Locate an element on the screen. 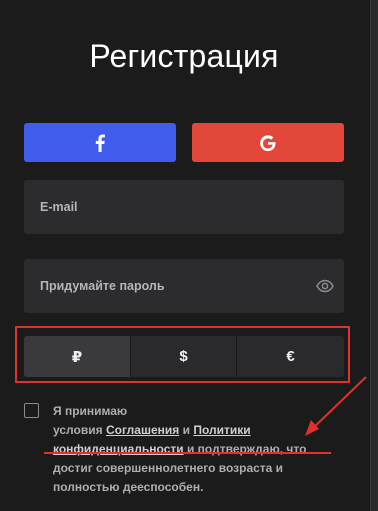 The width and height of the screenshot is (378, 511). policy-link-part-1: Политики is located at coordinates (221, 430).